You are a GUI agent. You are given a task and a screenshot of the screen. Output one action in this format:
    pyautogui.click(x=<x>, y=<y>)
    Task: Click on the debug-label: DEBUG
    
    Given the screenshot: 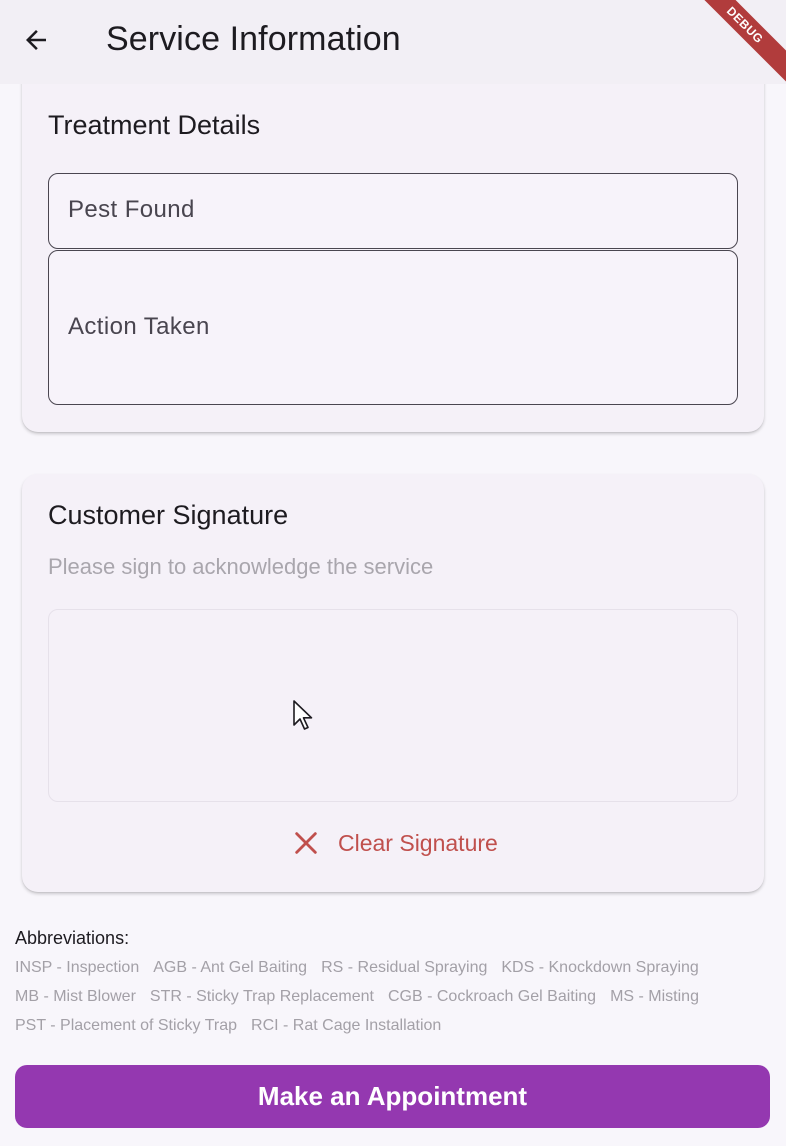 What is the action you would take?
    pyautogui.click(x=741, y=43)
    